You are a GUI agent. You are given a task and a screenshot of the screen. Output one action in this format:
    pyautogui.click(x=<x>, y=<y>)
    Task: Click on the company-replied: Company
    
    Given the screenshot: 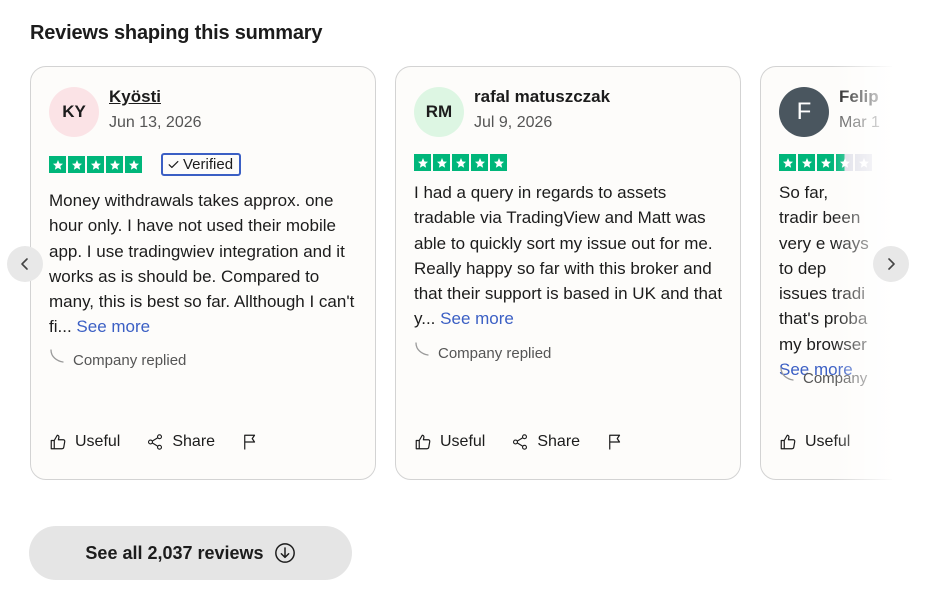 What is the action you would take?
    pyautogui.click(x=823, y=376)
    